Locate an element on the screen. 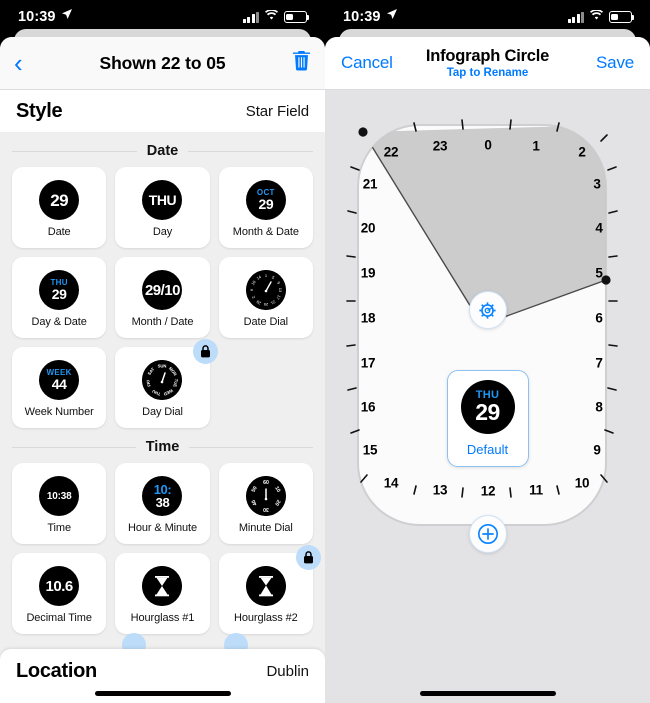 The width and height of the screenshot is (650, 703). hour-label-22: 22 is located at coordinates (391, 152).